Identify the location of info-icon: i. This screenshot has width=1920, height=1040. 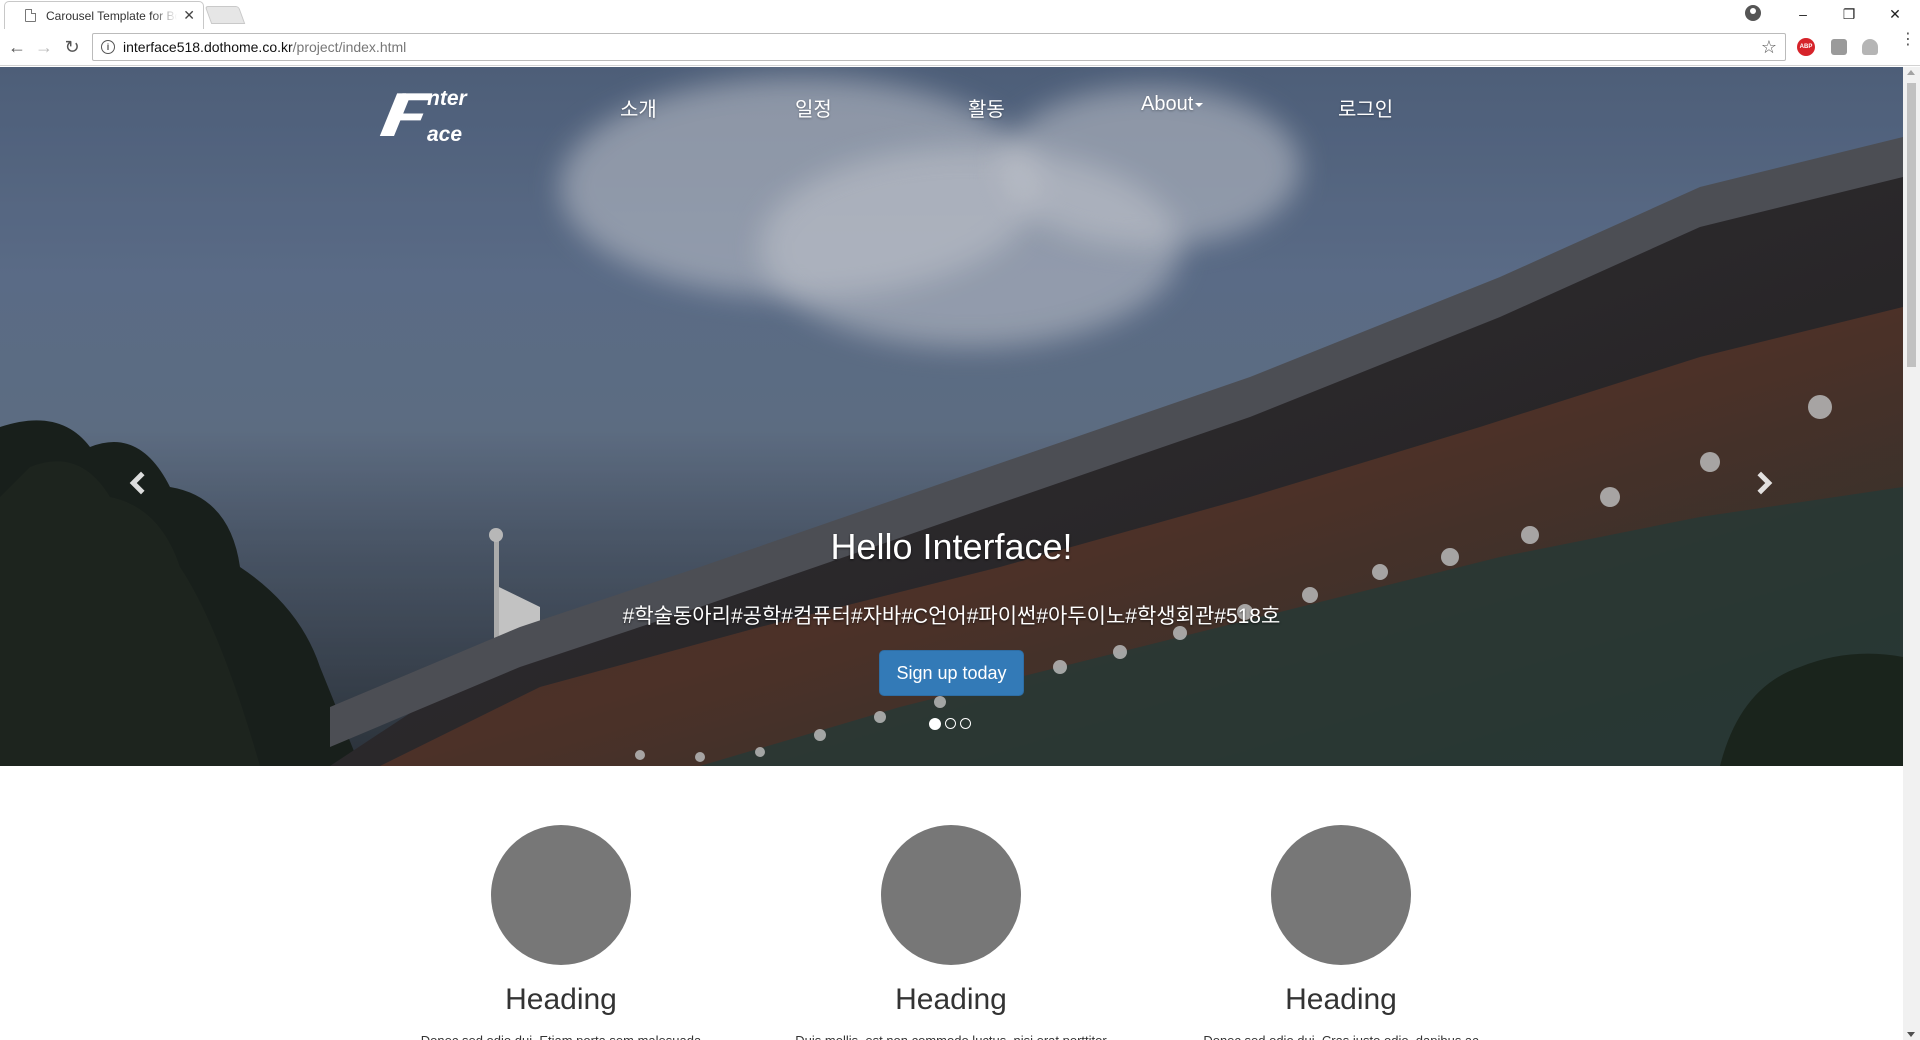
(108, 47).